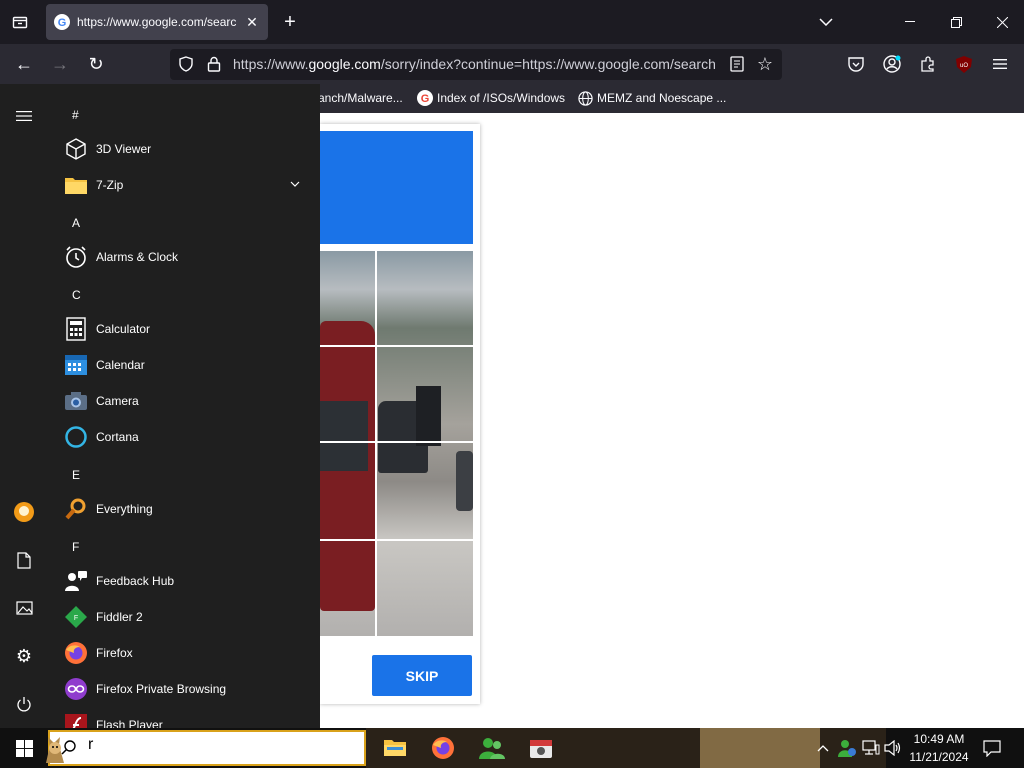 This screenshot has width=1024, height=768. What do you see at coordinates (76, 223) in the screenshot?
I see `section-header-a: A` at bounding box center [76, 223].